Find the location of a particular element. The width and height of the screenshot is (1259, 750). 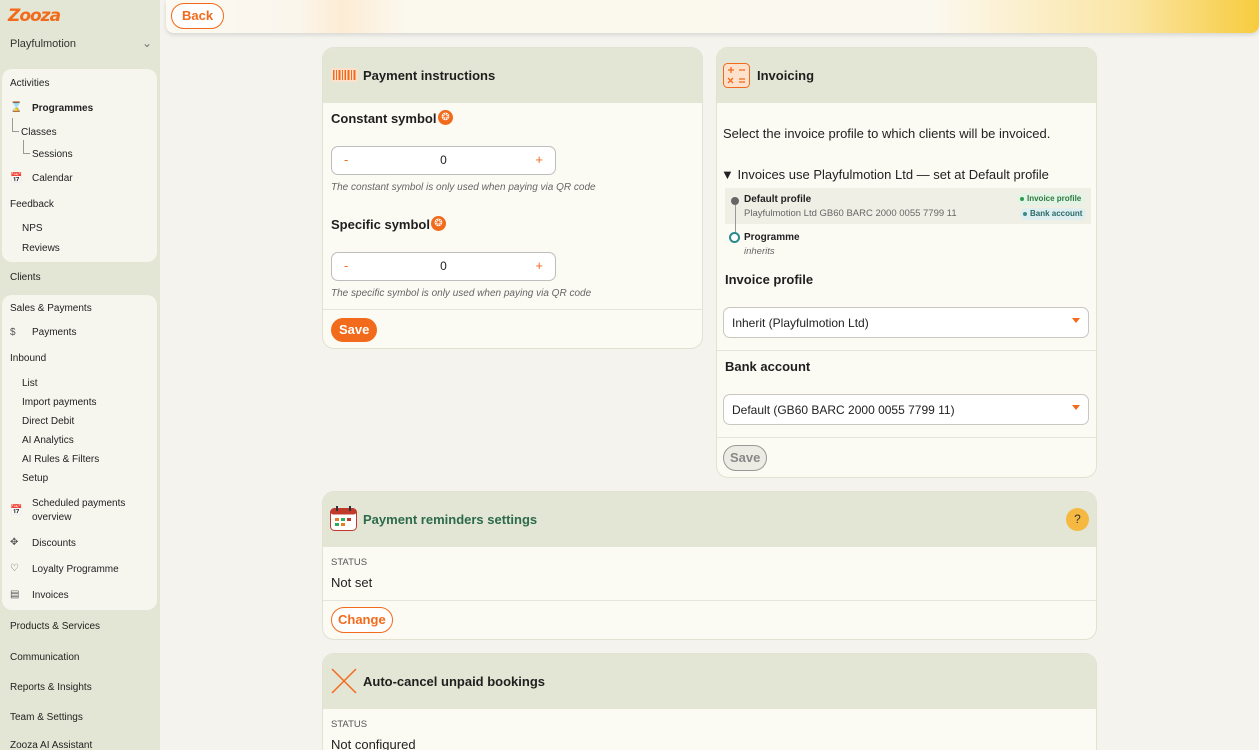

top-bar: Back is located at coordinates (712, 16).